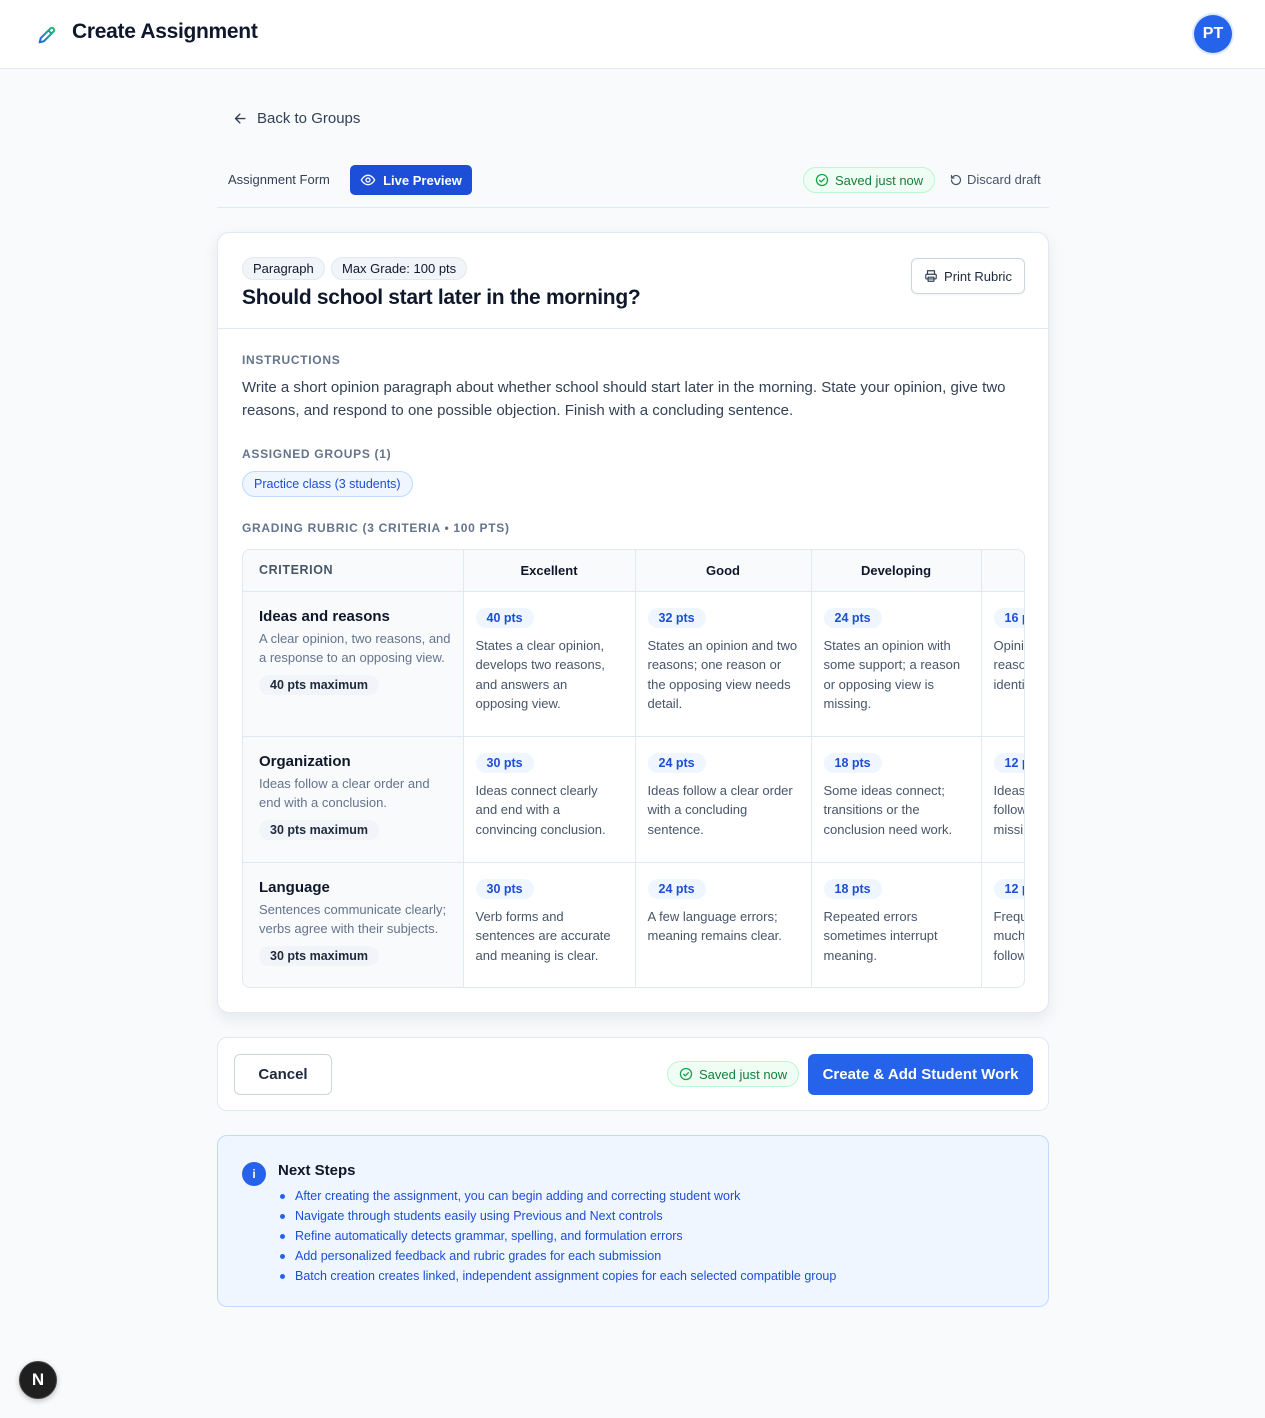  I want to click on tab-live-label: Live Preview, so click(422, 180).